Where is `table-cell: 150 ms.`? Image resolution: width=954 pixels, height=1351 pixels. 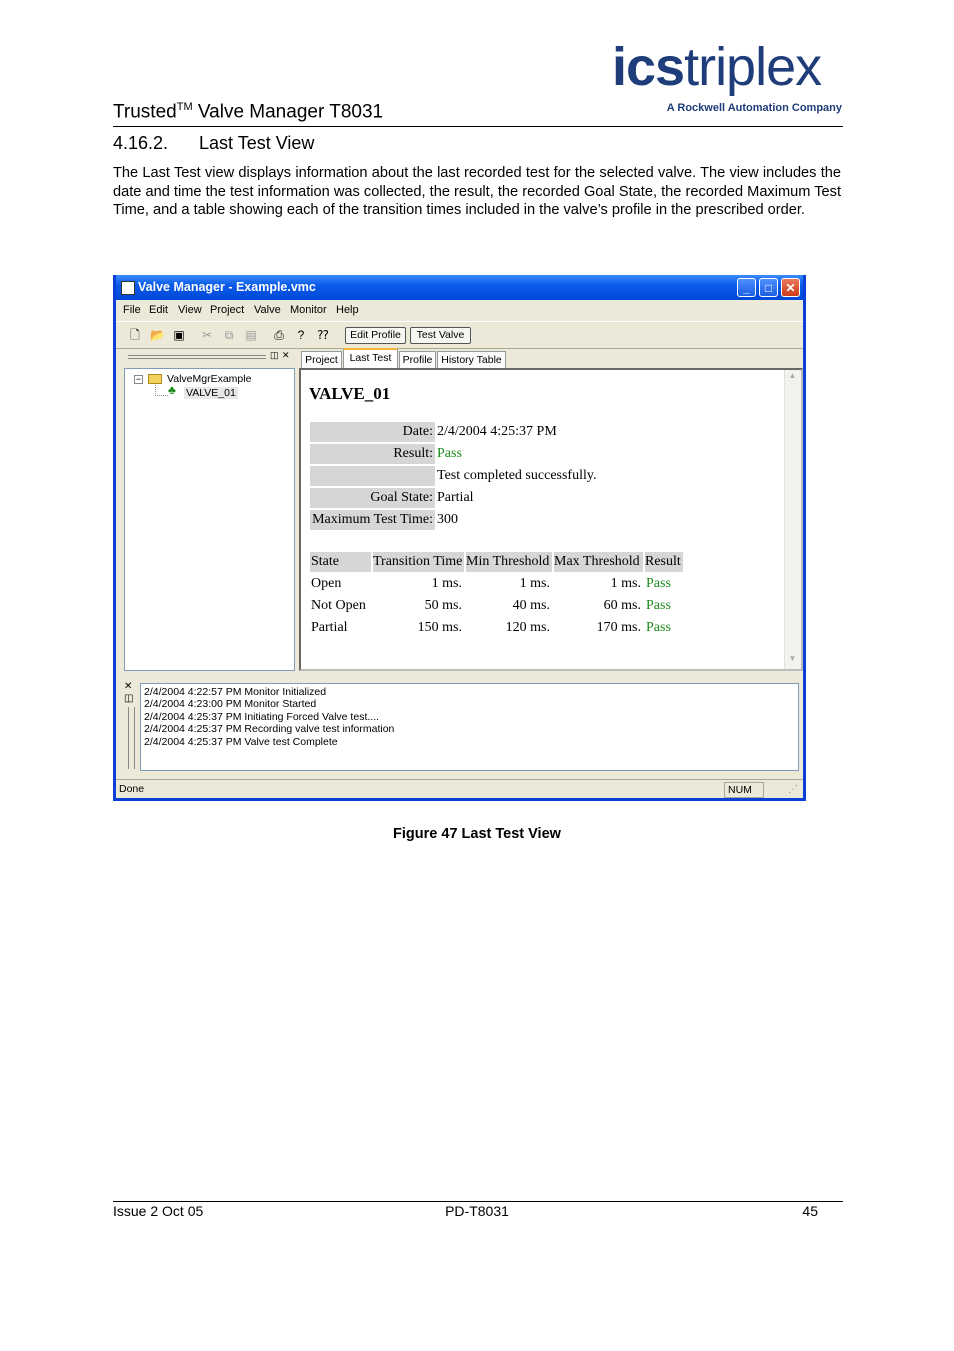
table-cell: 150 ms. is located at coordinates (439, 627).